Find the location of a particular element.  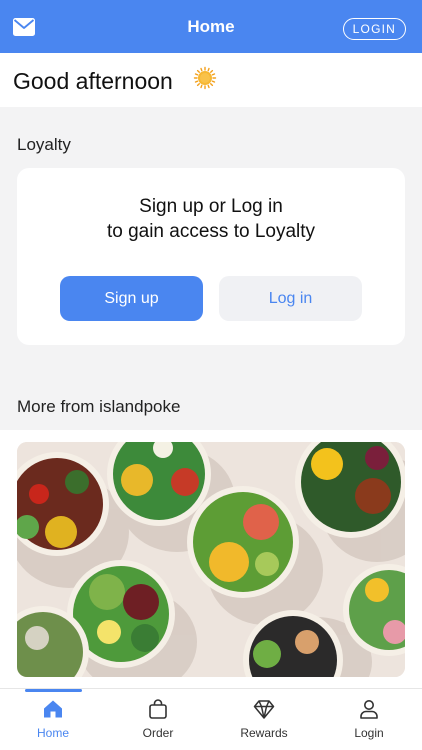

bottom-tab-bar: Home Order Rewards Login is located at coordinates (211, 719).